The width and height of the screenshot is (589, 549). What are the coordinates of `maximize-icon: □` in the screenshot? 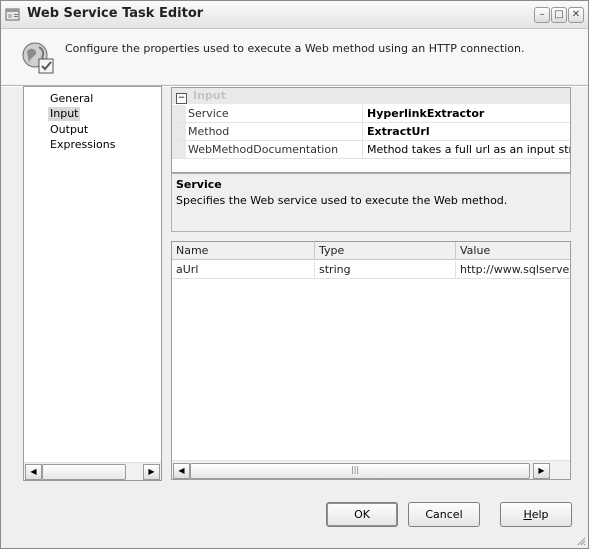 It's located at (559, 15).